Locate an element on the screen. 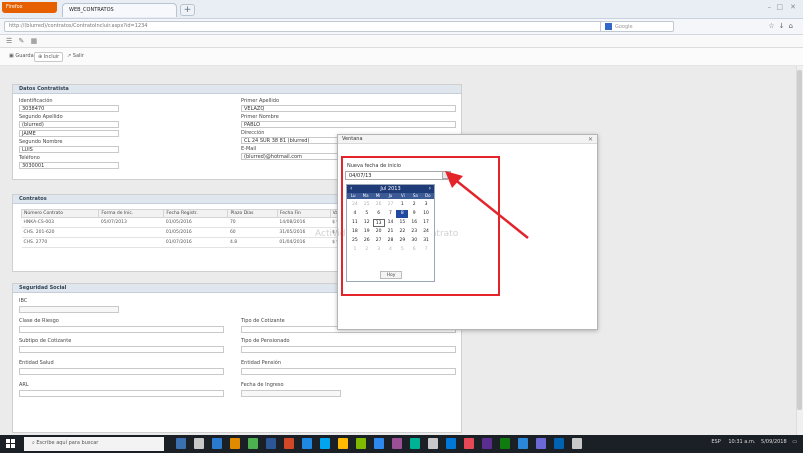  browser-toolbar-icons: ☆↓⌂ is located at coordinates (782, 26).